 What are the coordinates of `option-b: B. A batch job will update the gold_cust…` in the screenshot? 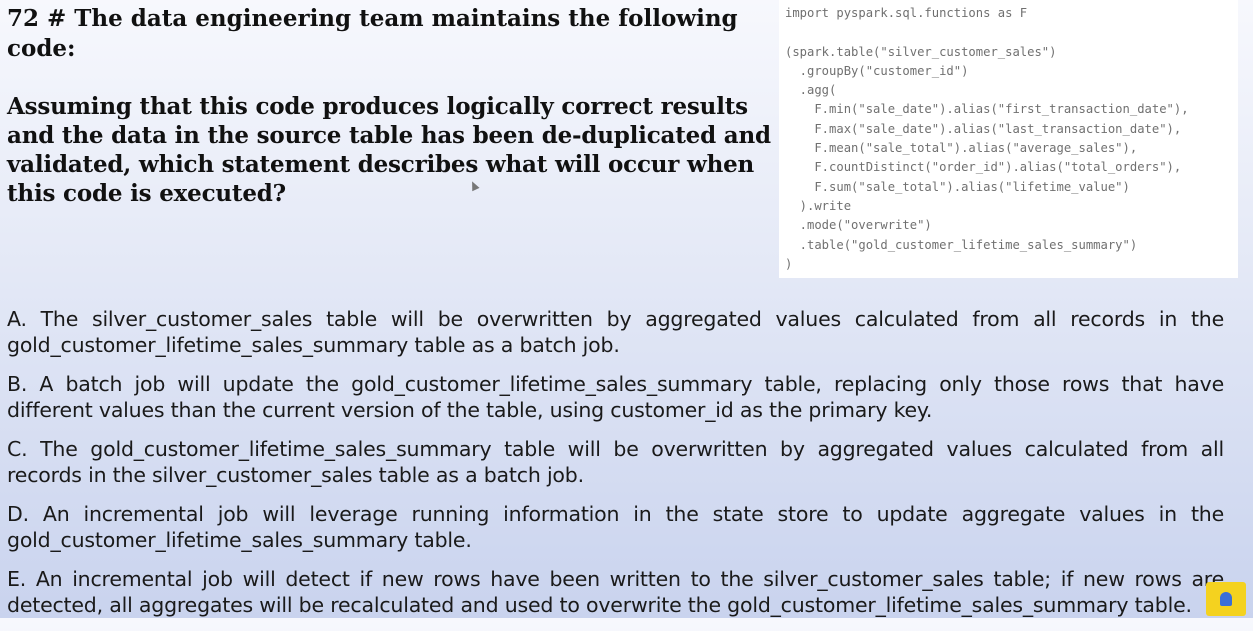 It's located at (615, 397).